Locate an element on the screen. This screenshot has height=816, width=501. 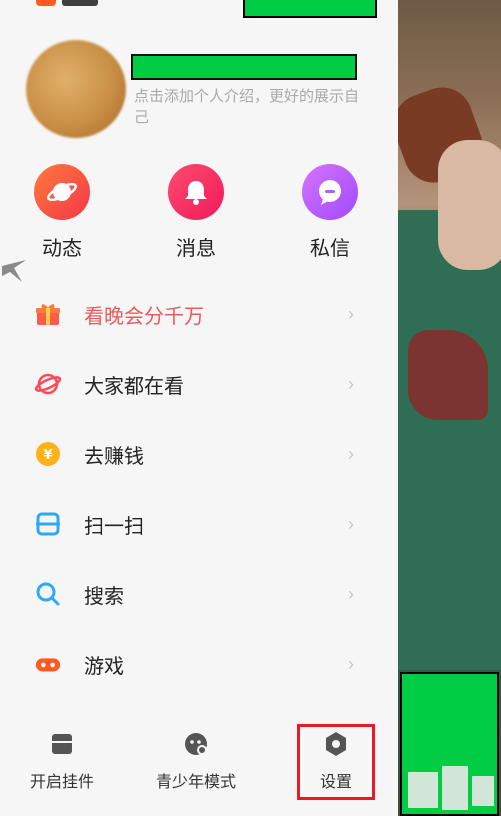
menu-label: 搜索 is located at coordinates (104, 596).